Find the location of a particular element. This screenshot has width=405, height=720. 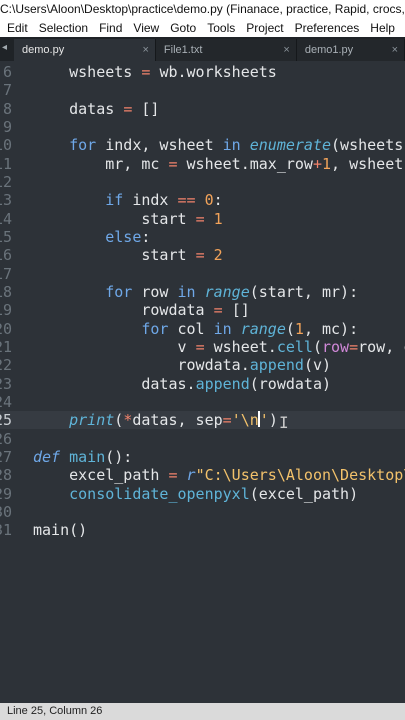

line-code: wsheets = wb.worksheets is located at coordinates (173, 72).